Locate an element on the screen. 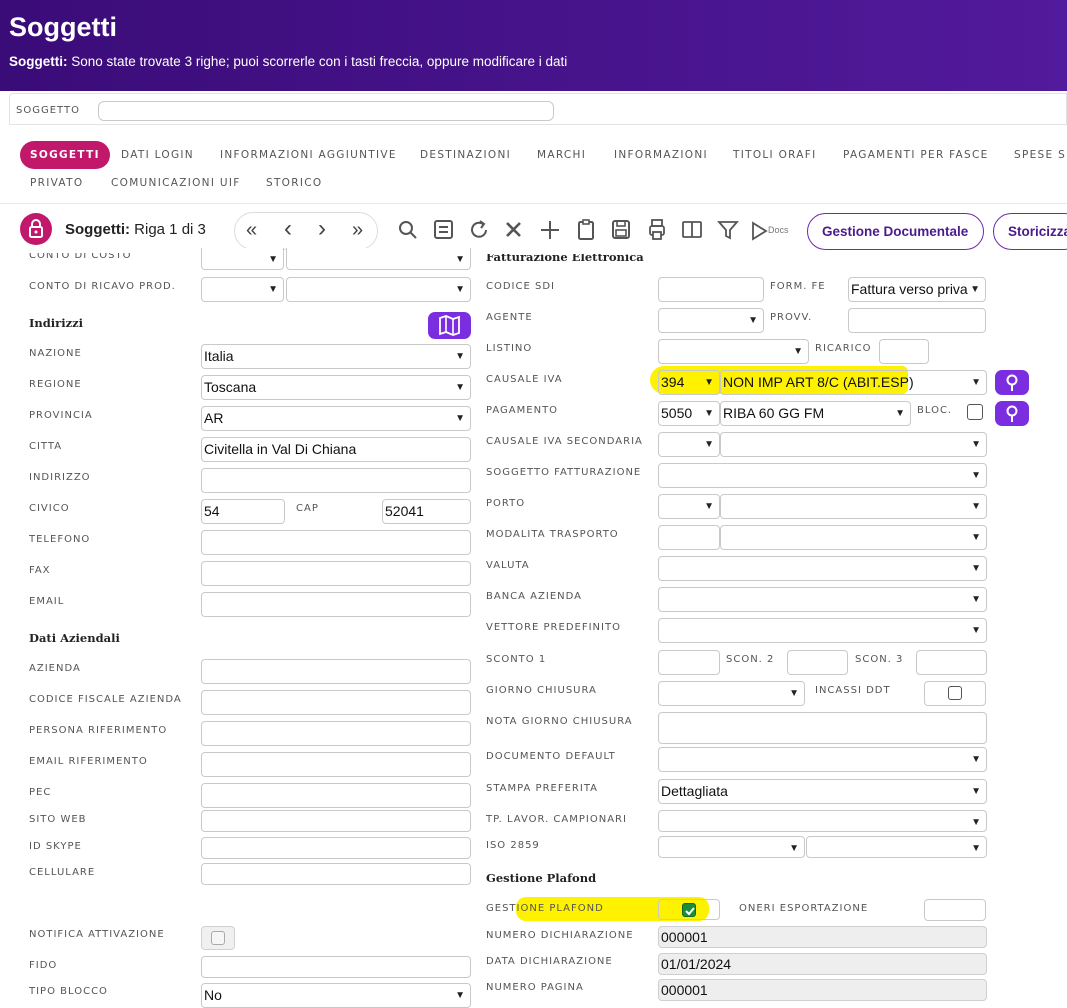 The image size is (1067, 1008). listino-select: ▼ is located at coordinates (733, 351).